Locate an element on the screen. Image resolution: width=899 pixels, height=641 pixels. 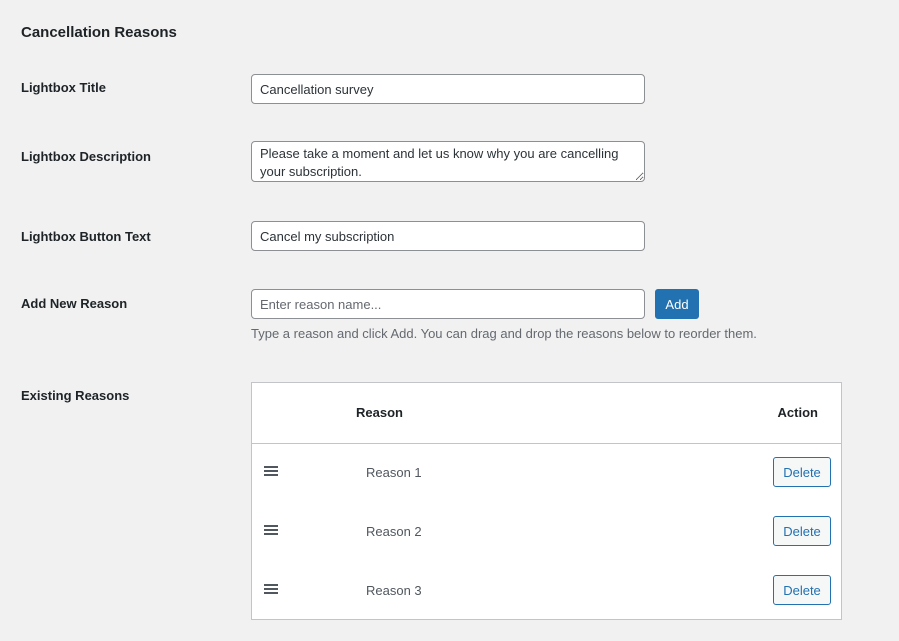
reason-name: Reason 2 is located at coordinates (394, 531).